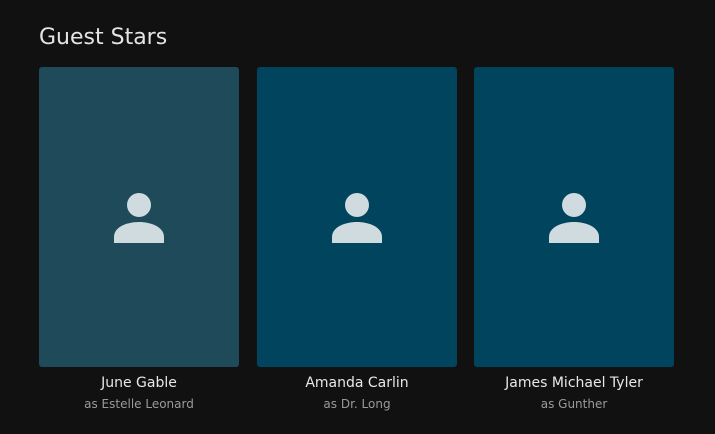 This screenshot has height=434, width=715. Describe the element at coordinates (139, 404) in the screenshot. I see `cast-role: as Estelle Leonard` at that location.